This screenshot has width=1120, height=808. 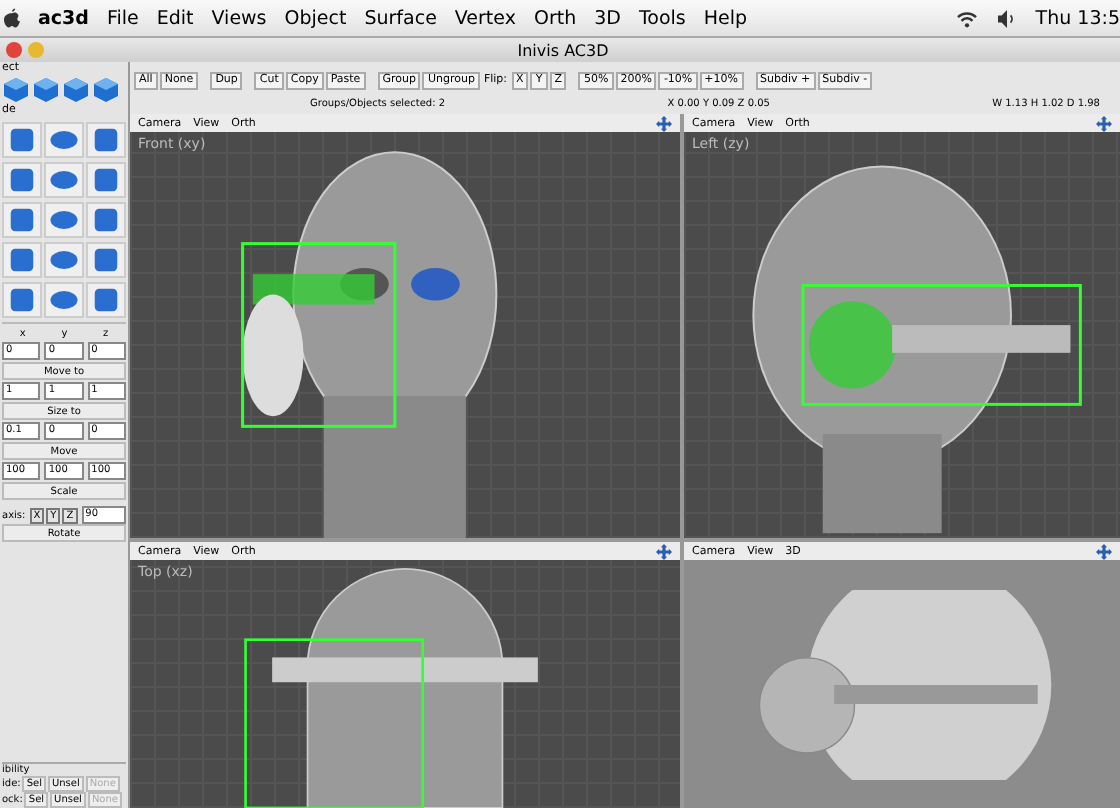 What do you see at coordinates (12, 18) in the screenshot?
I see `apple-logo-icon` at bounding box center [12, 18].